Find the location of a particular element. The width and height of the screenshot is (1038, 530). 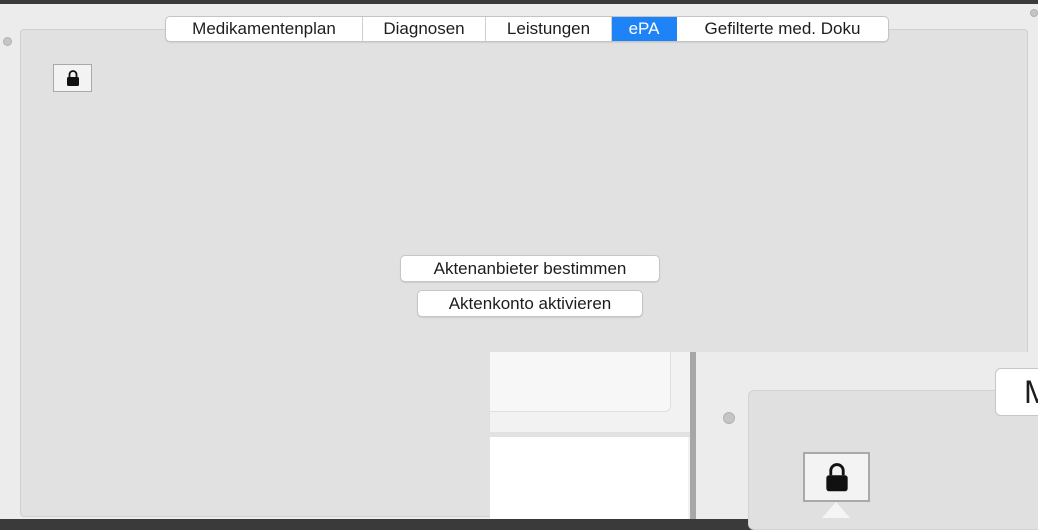

determine-provider-button: Aktenanbieter bestimmen is located at coordinates (530, 268).